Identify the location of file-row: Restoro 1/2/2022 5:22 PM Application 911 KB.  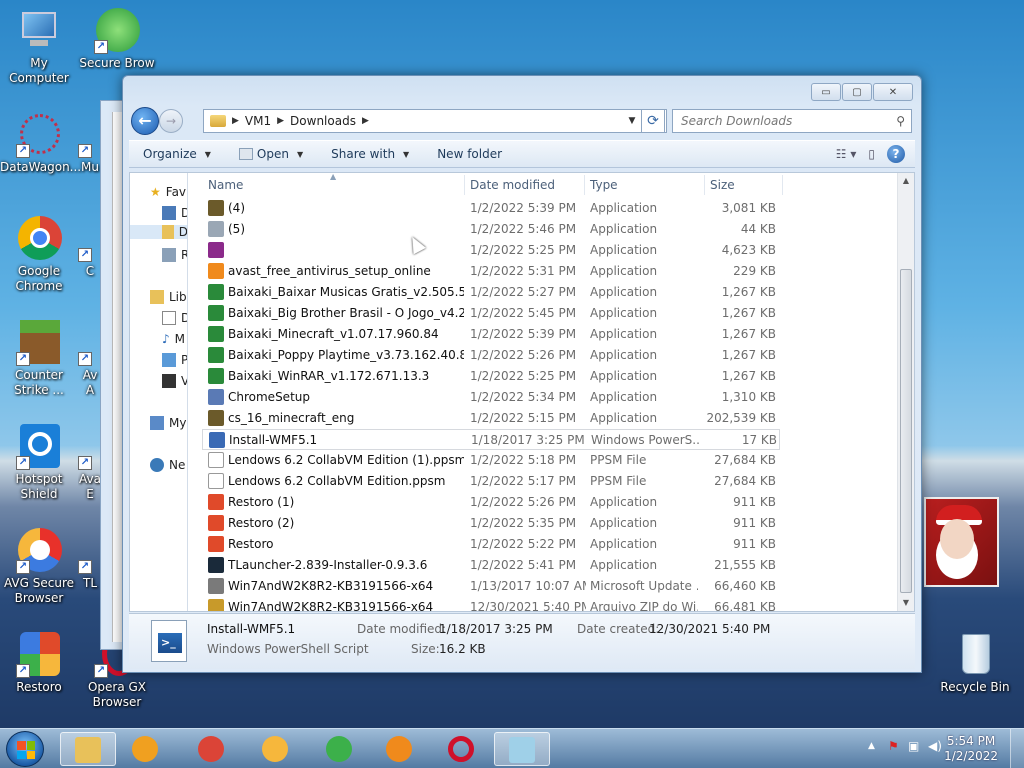
(491, 544).